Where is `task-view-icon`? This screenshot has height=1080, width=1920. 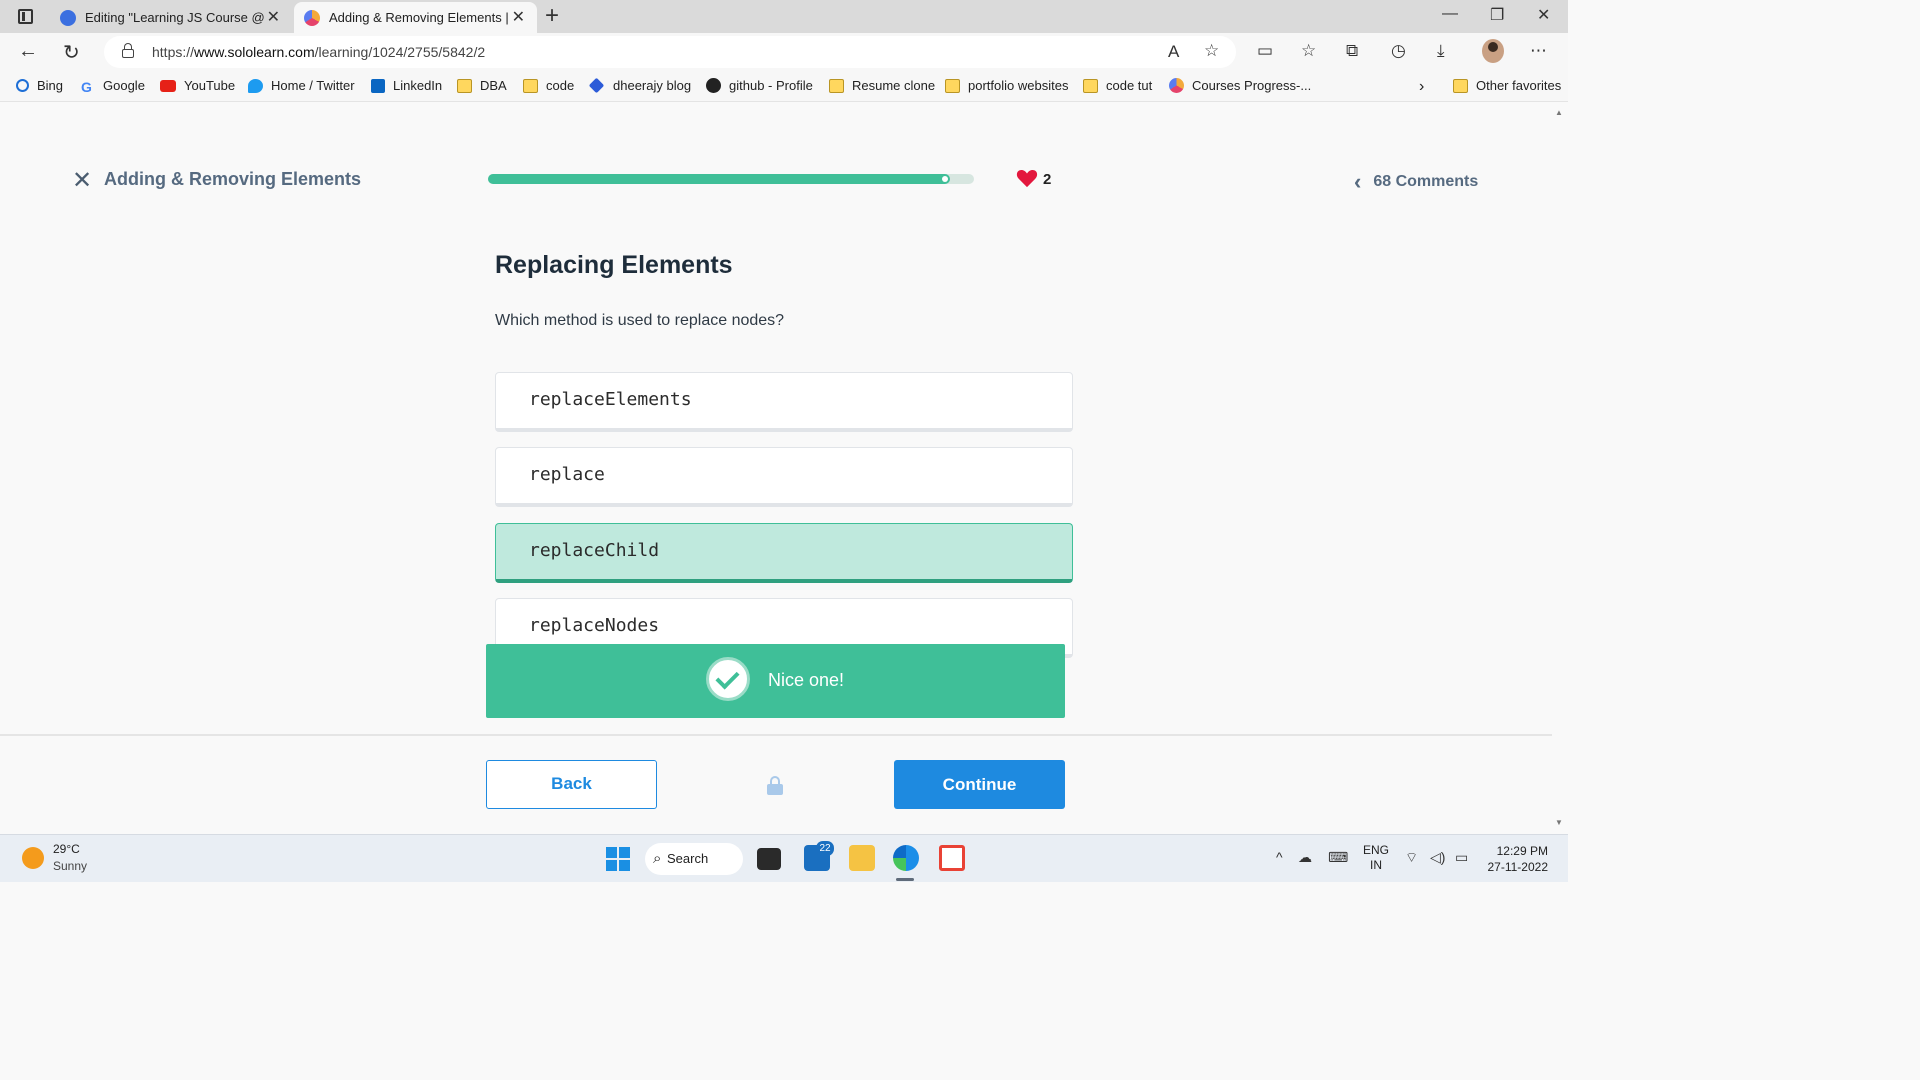 task-view-icon is located at coordinates (769, 859).